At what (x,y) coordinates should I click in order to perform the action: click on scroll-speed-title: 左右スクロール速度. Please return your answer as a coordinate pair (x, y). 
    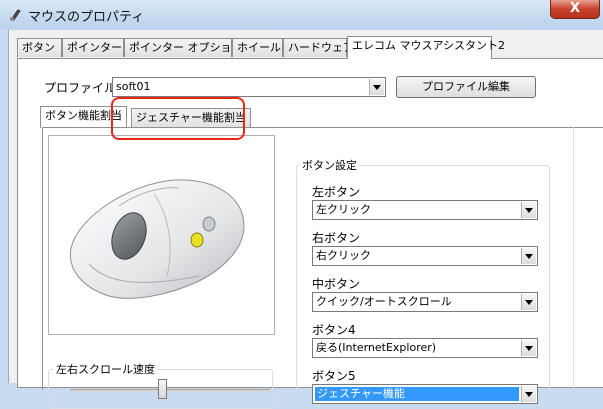
    Looking at the image, I should click on (105, 369).